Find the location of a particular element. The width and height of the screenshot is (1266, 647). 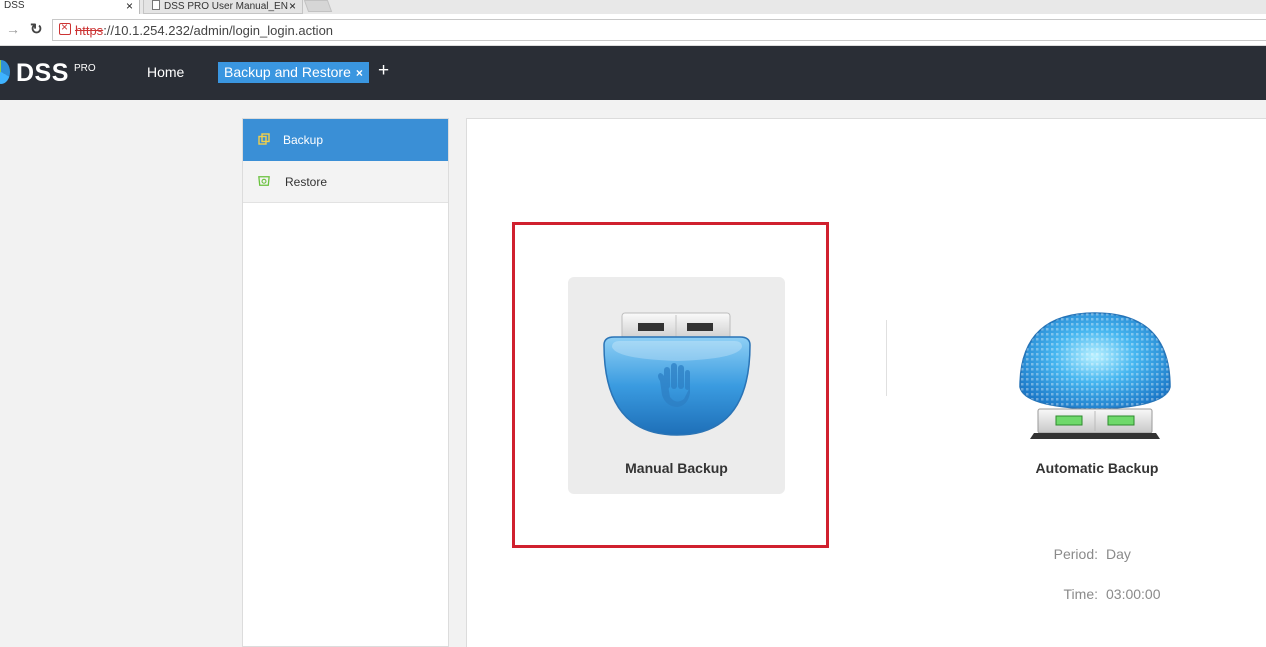

browser-tab-strip: DSS × DSS PRO User Manual_EN × is located at coordinates (633, 7).